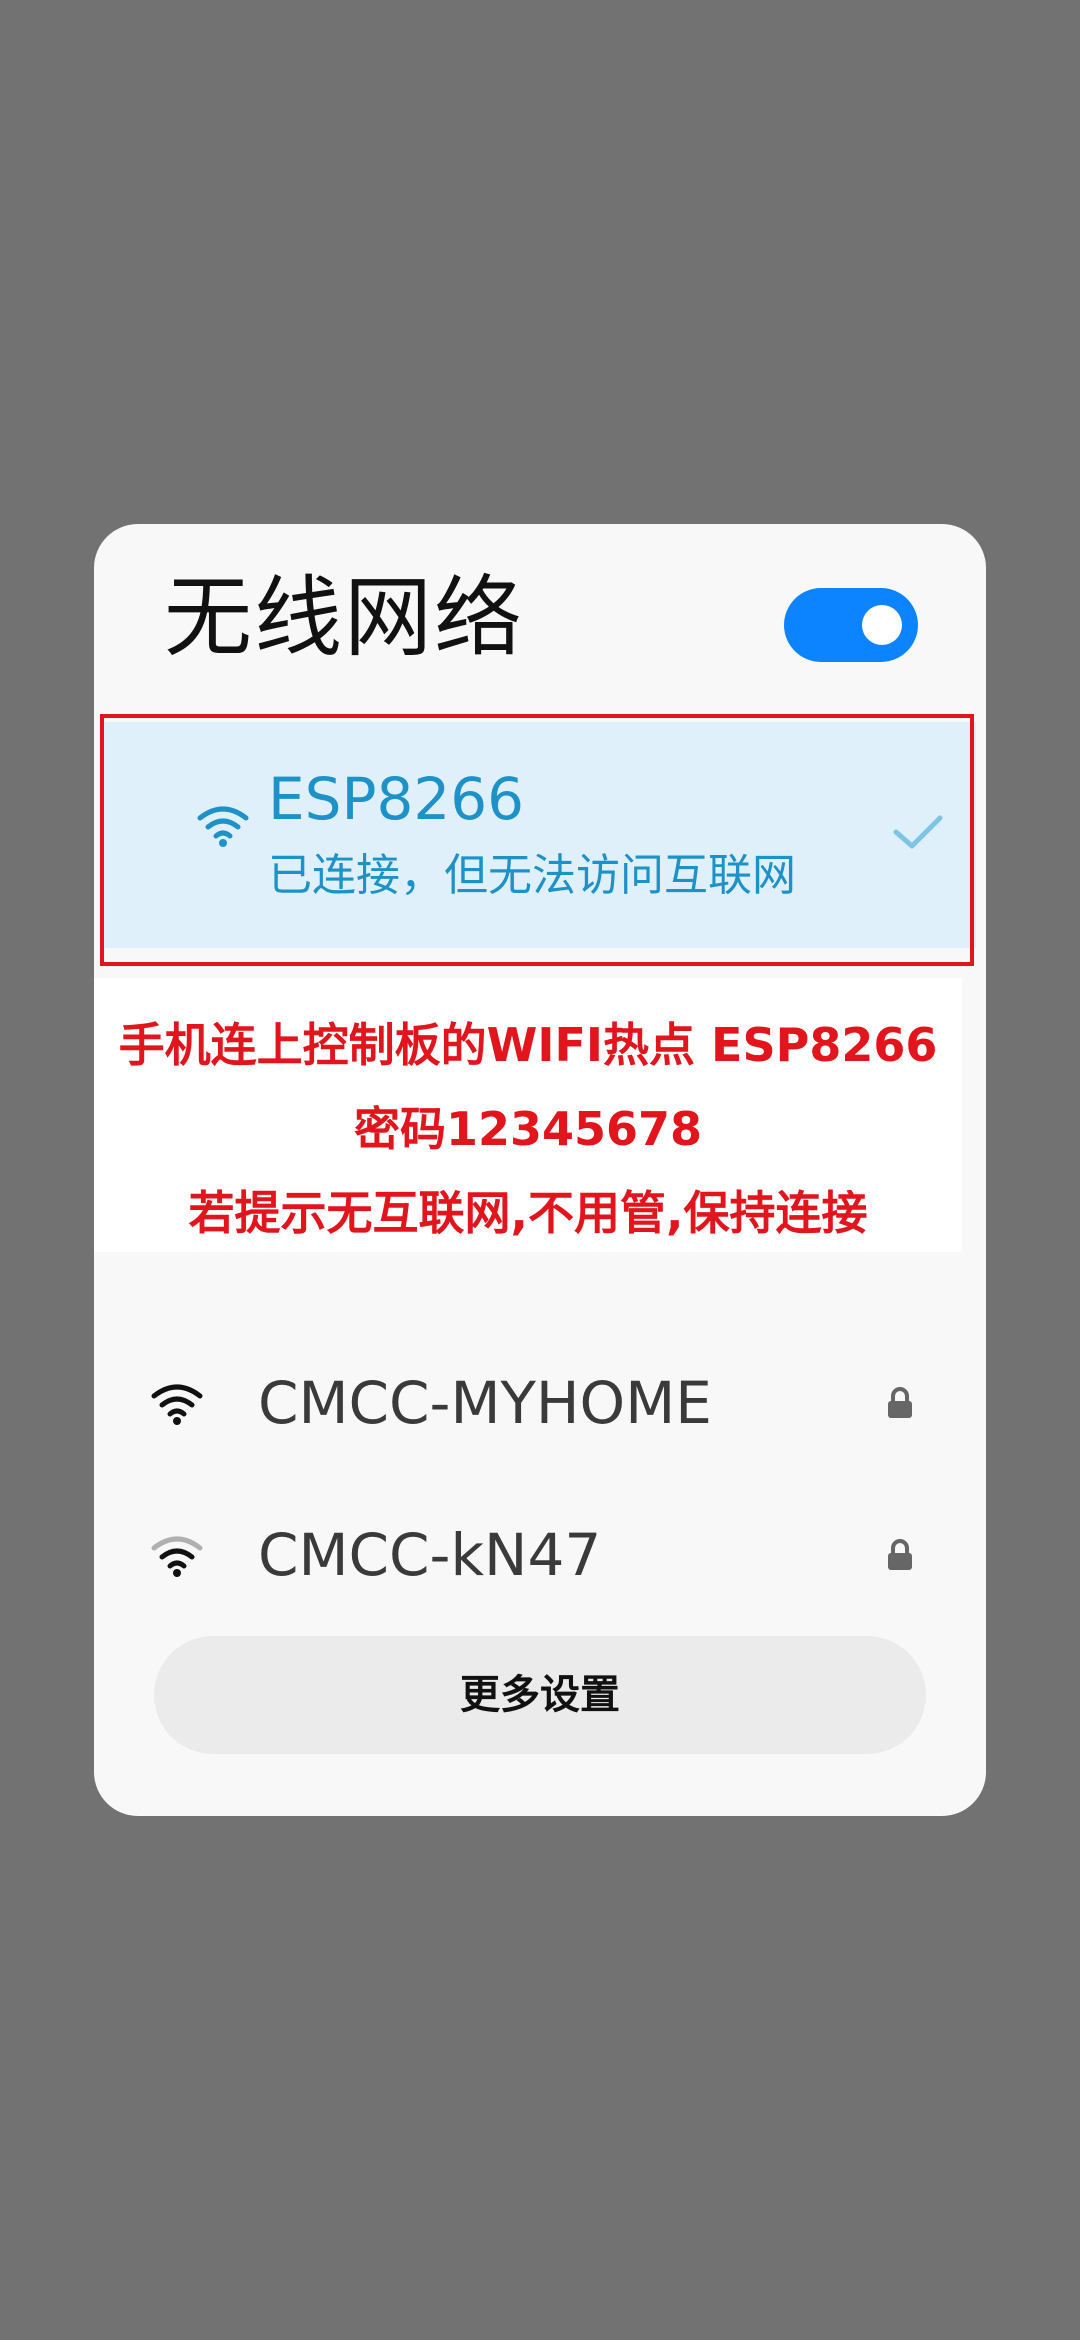  What do you see at coordinates (344, 617) in the screenshot?
I see `dialog-title: 无线网络` at bounding box center [344, 617].